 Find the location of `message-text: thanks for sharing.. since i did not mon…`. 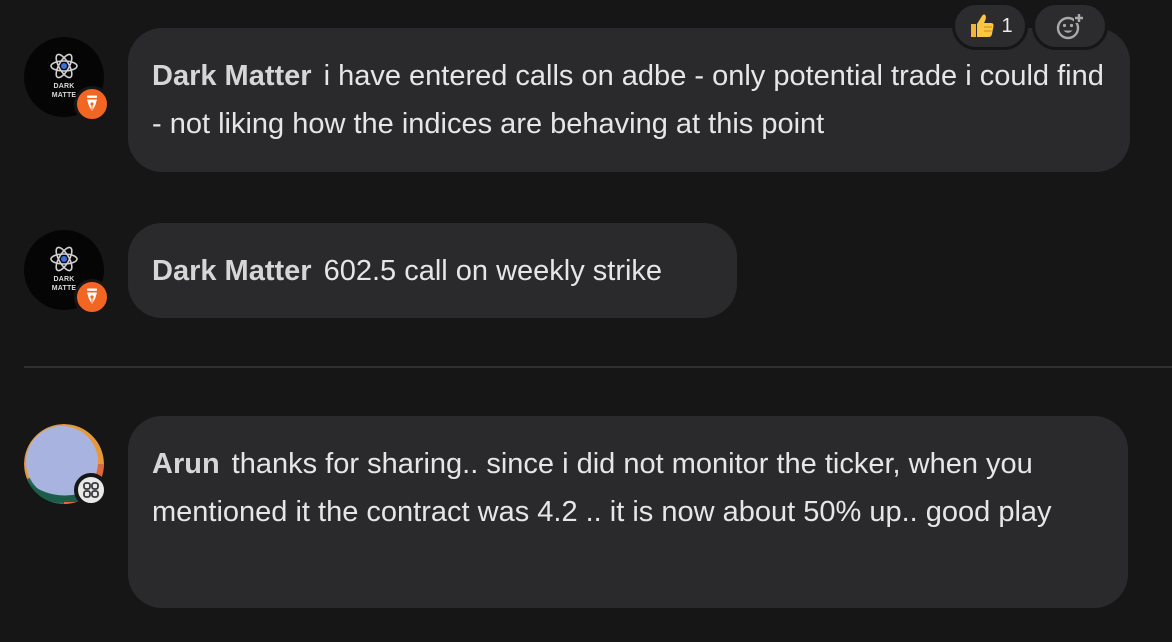

message-text: thanks for sharing.. since i did not mon… is located at coordinates (602, 488).